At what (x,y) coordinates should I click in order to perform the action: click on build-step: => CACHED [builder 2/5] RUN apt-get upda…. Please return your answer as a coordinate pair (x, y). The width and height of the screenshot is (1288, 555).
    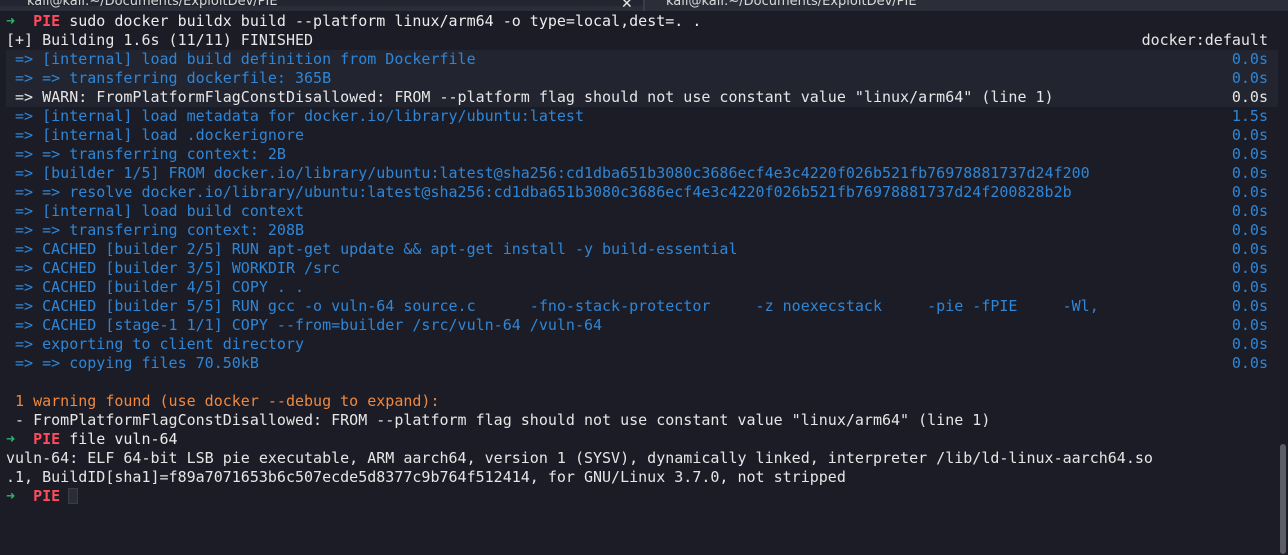
    Looking at the image, I should click on (642, 249).